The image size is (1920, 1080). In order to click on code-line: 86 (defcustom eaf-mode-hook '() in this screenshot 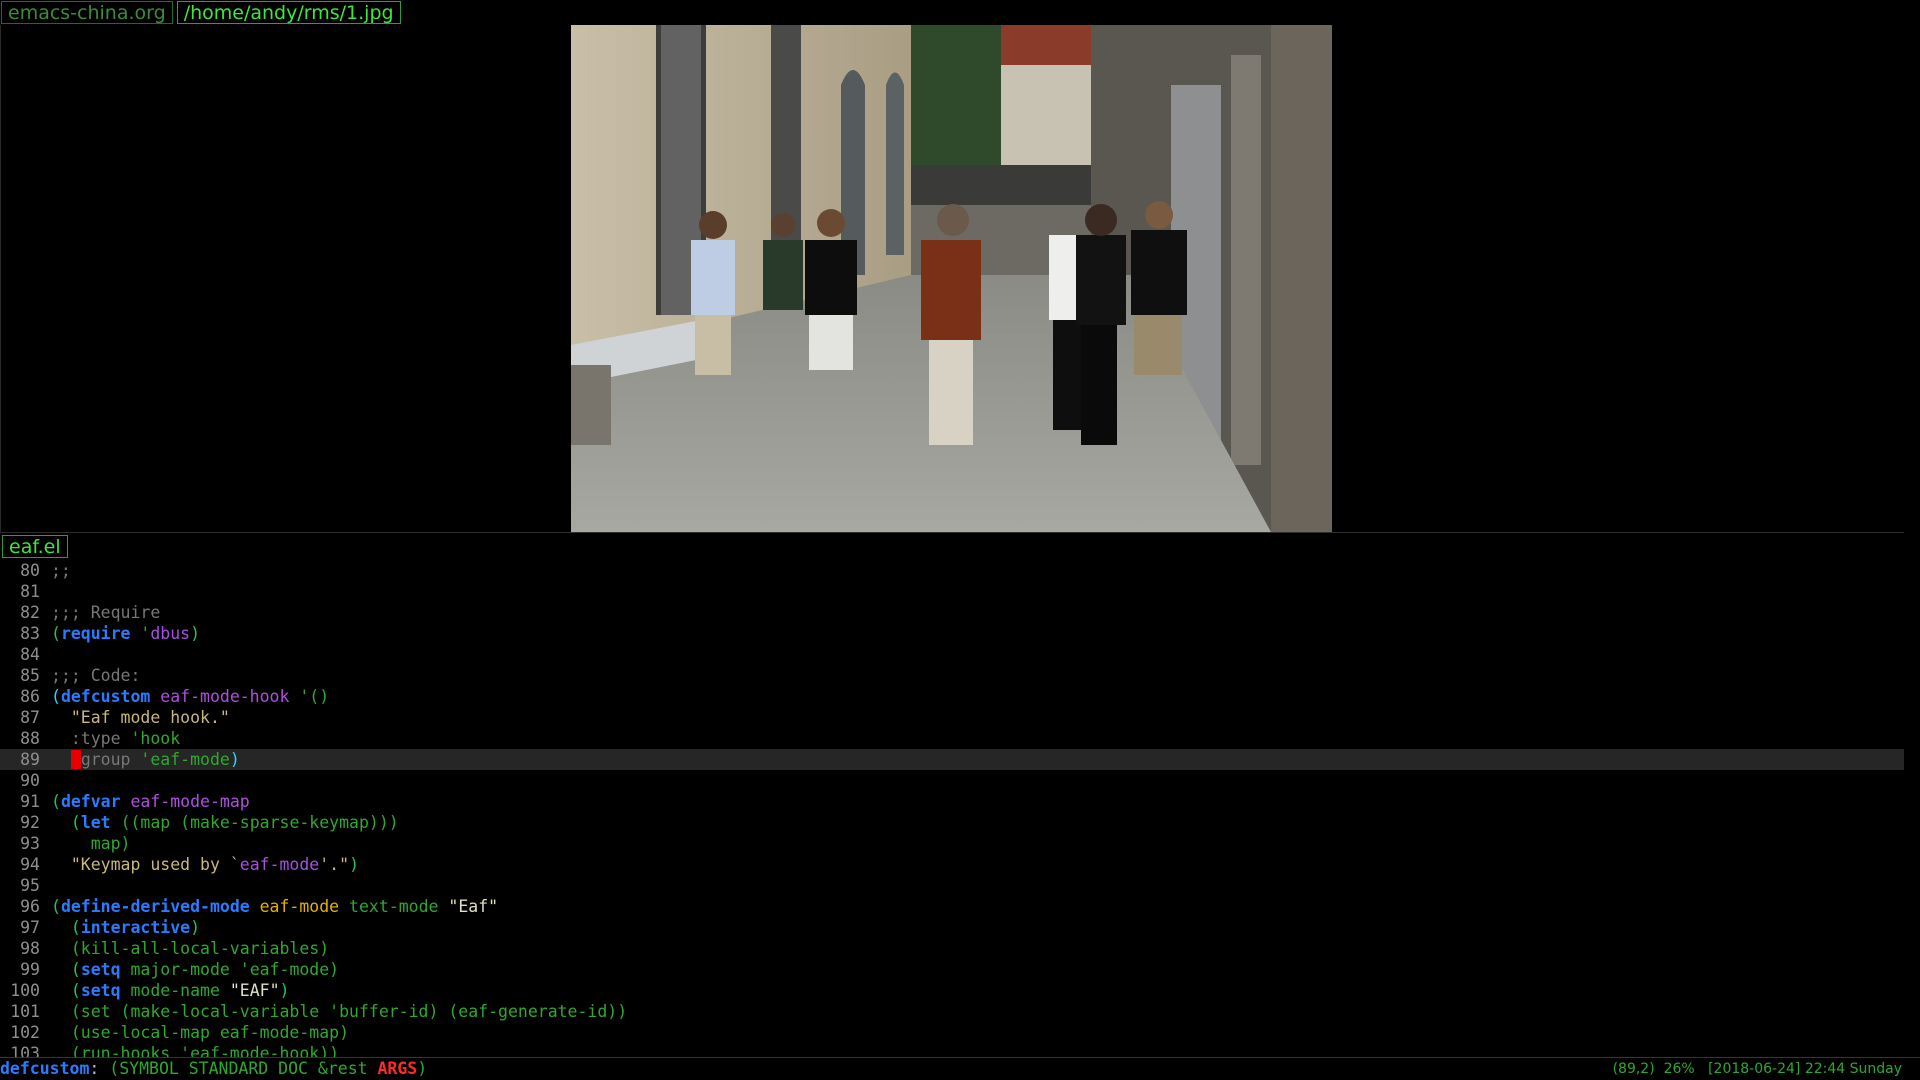, I will do `click(952, 696)`.